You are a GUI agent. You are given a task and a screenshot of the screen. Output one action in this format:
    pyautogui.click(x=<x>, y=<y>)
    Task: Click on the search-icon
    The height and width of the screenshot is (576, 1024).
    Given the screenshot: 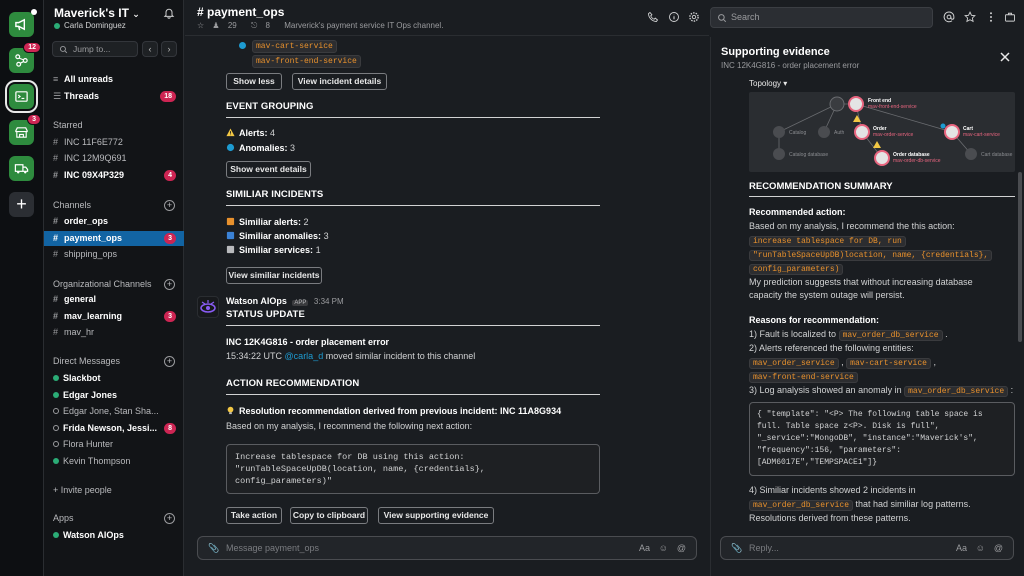 What is the action you would take?
    pyautogui.click(x=63, y=49)
    